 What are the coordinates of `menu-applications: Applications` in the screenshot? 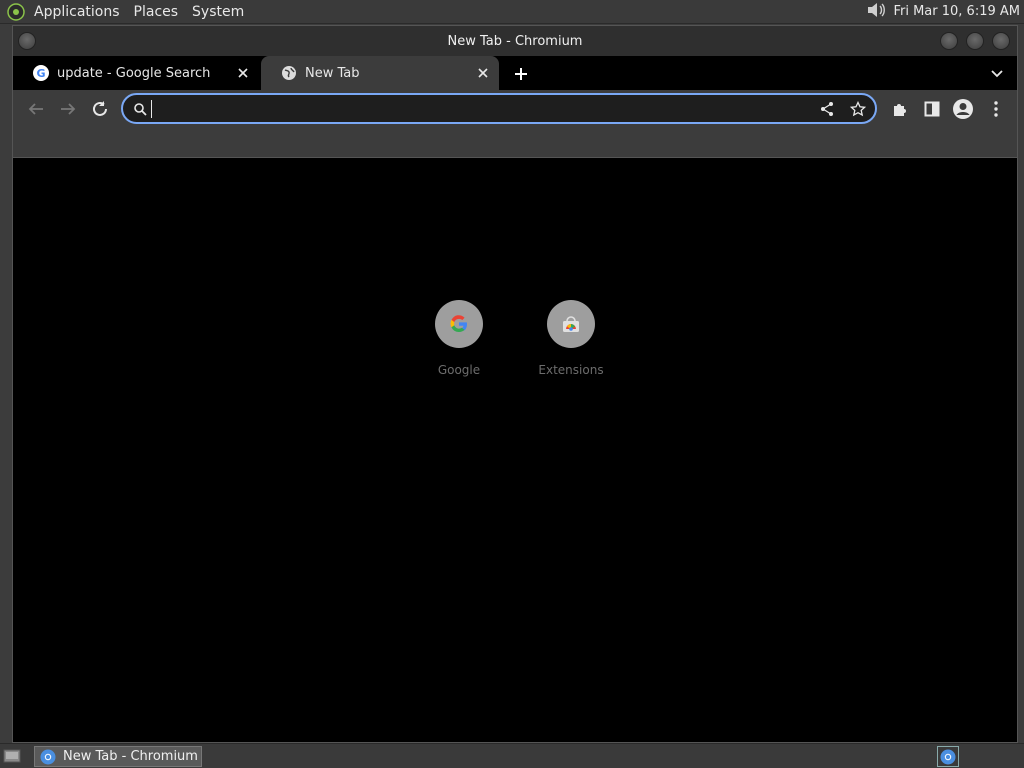 It's located at (77, 12).